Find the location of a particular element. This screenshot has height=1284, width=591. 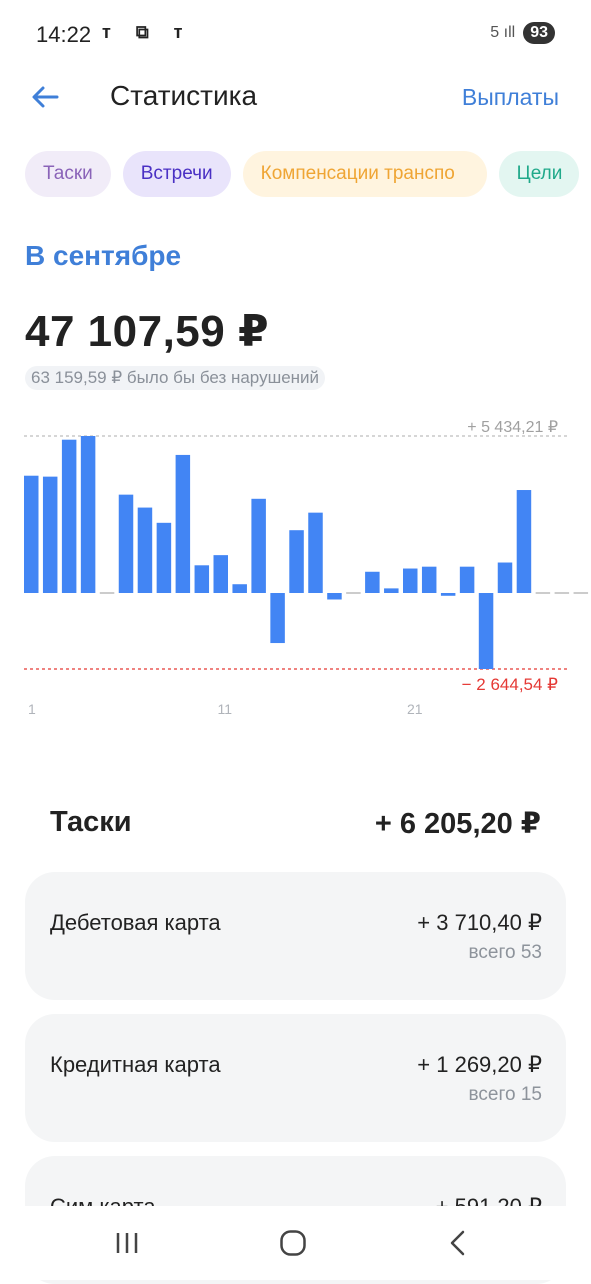

tab-meetings: Встречи is located at coordinates (176, 174).